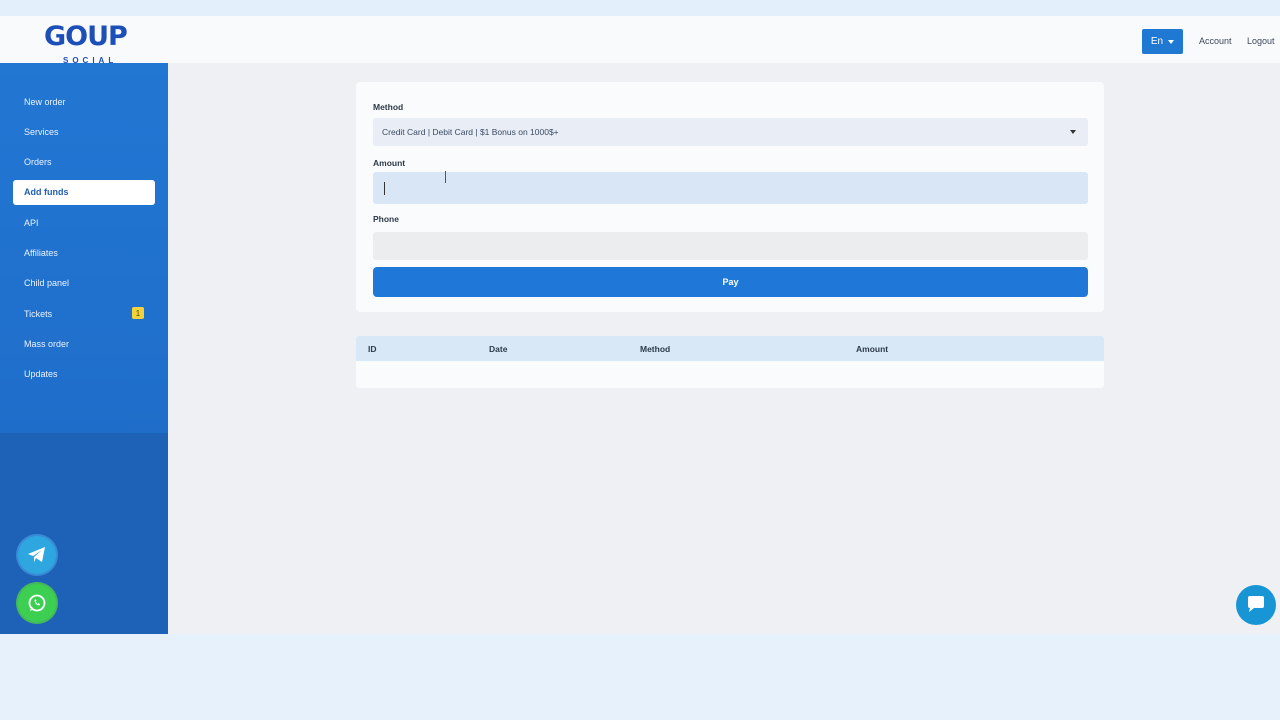 This screenshot has height=720, width=1280. I want to click on sidebar-item-label: Services, so click(41, 131).